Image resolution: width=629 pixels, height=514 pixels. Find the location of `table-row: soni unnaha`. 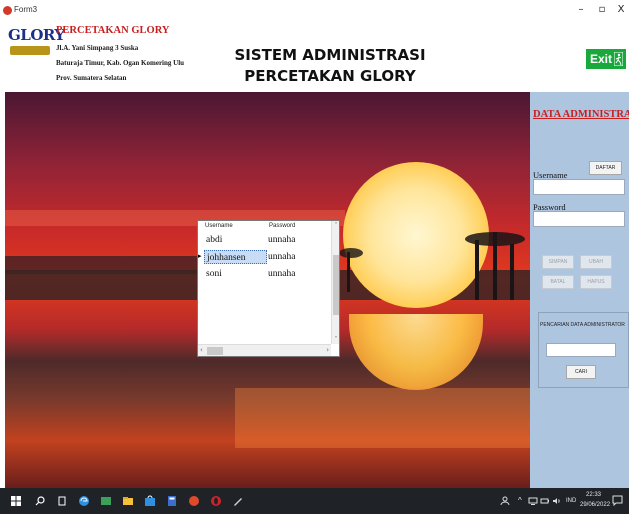

table-row: soni unnaha is located at coordinates (264, 274).